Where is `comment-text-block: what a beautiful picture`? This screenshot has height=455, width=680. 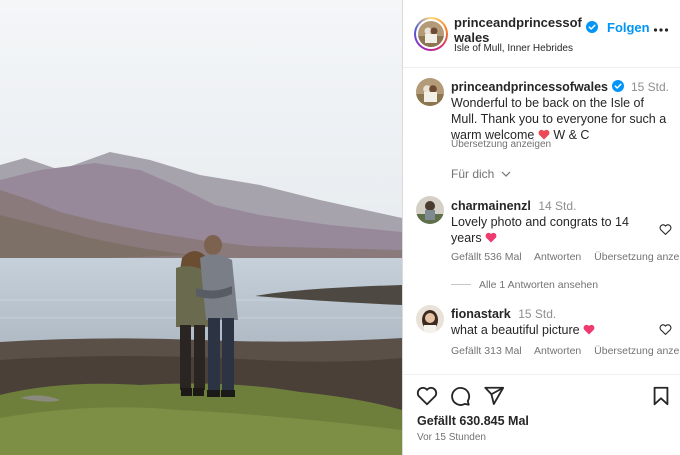 comment-text-block: what a beautiful picture is located at coordinates (551, 330).